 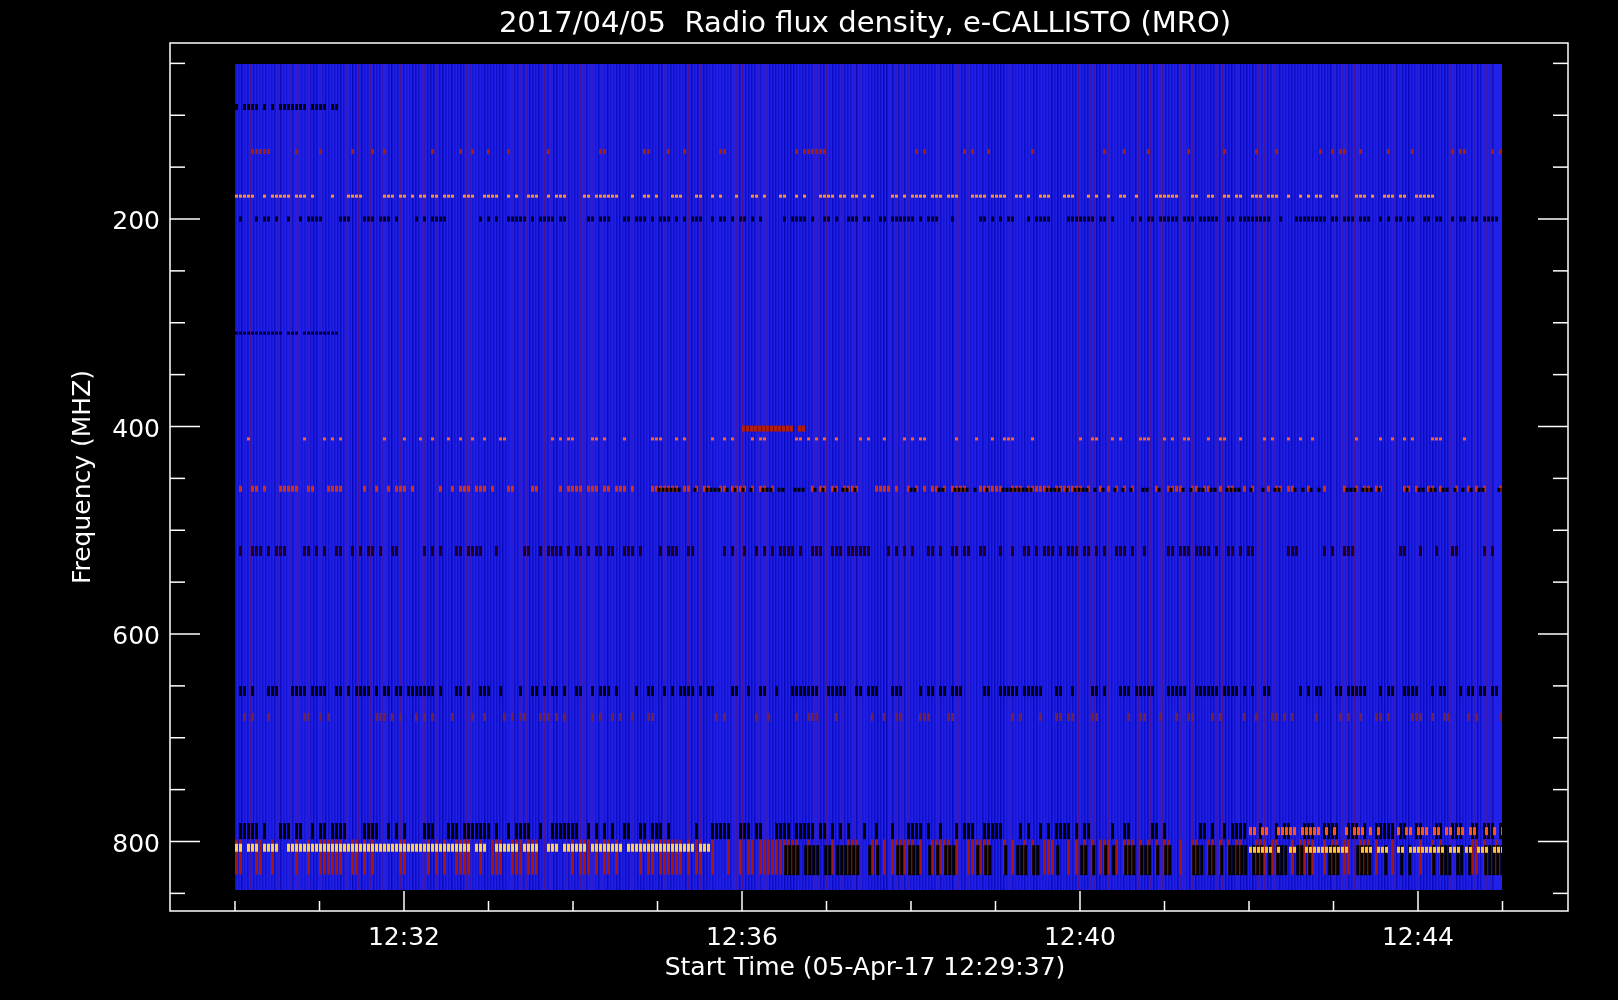 I want to click on tick-label: 12:32, so click(x=404, y=936).